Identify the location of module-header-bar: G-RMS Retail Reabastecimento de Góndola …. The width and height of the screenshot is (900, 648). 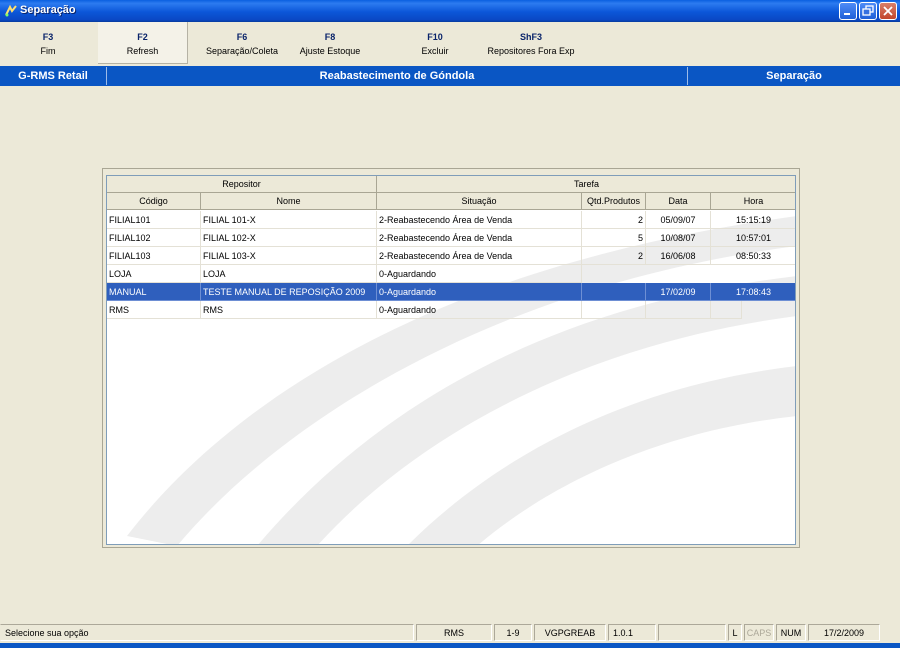
(450, 76).